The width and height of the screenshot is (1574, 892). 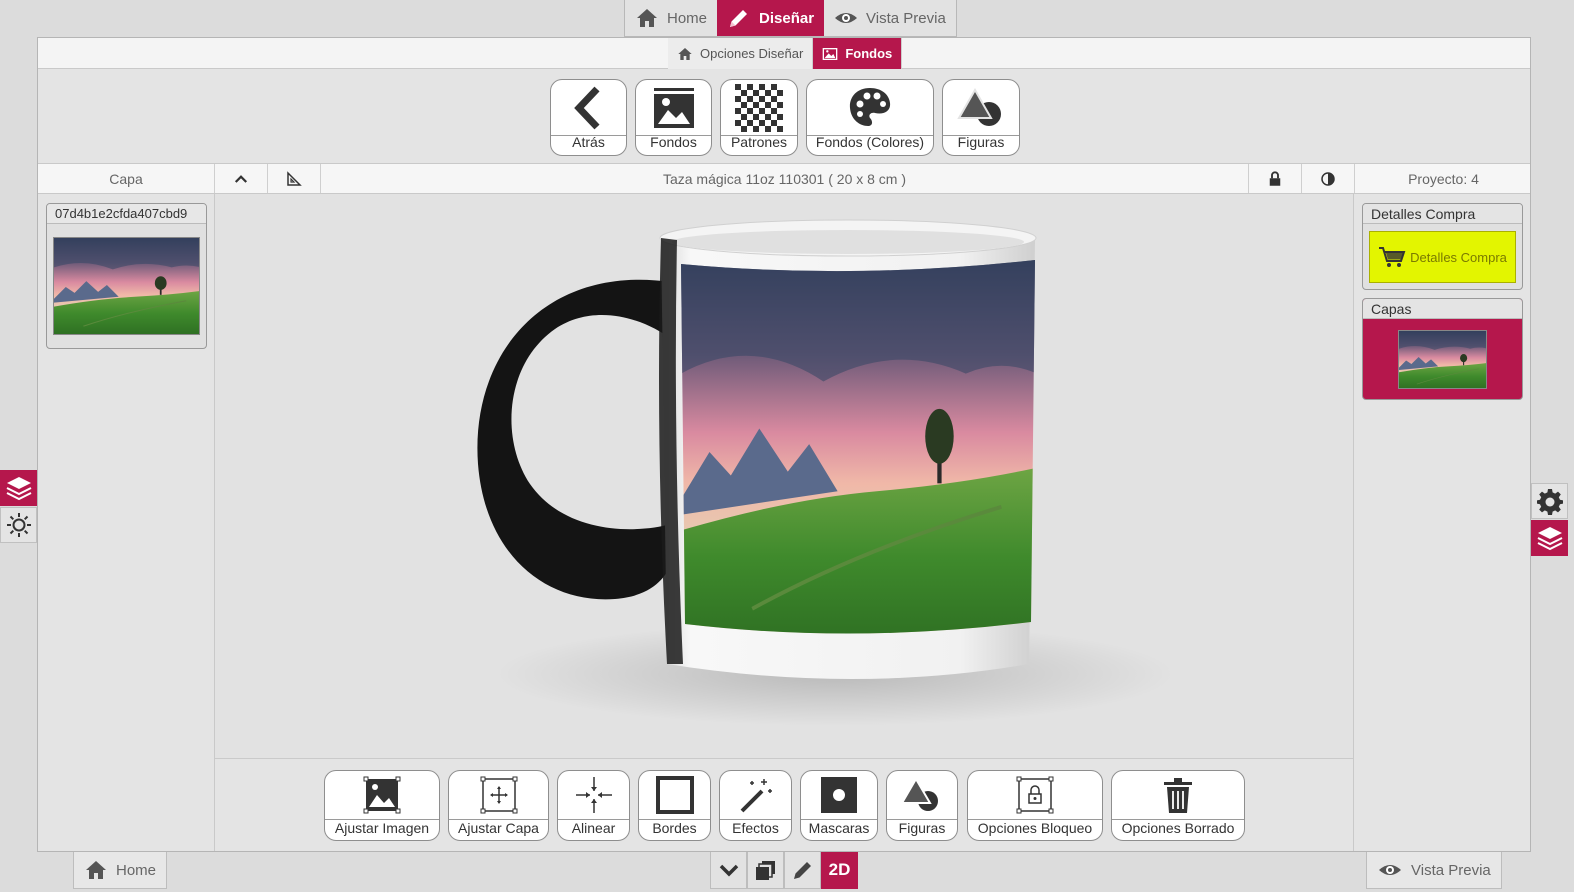 I want to click on masks-label: Mascaras, so click(x=839, y=828).